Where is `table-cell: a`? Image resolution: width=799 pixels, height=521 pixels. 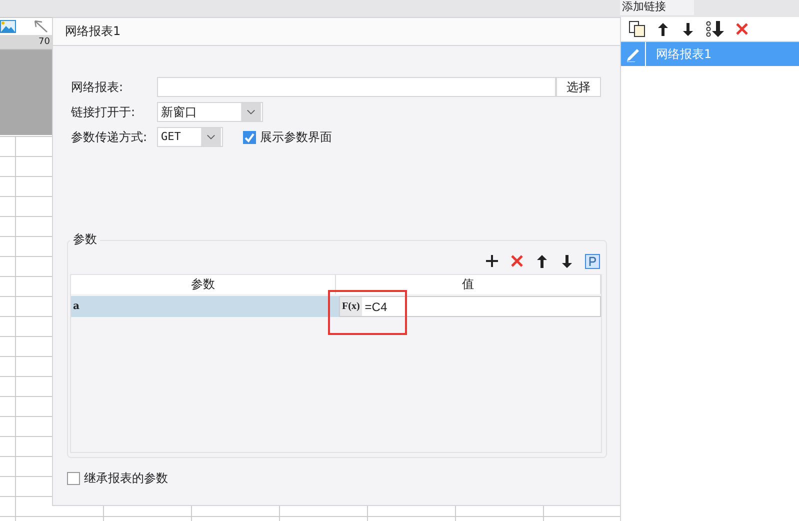
table-cell: a is located at coordinates (205, 306).